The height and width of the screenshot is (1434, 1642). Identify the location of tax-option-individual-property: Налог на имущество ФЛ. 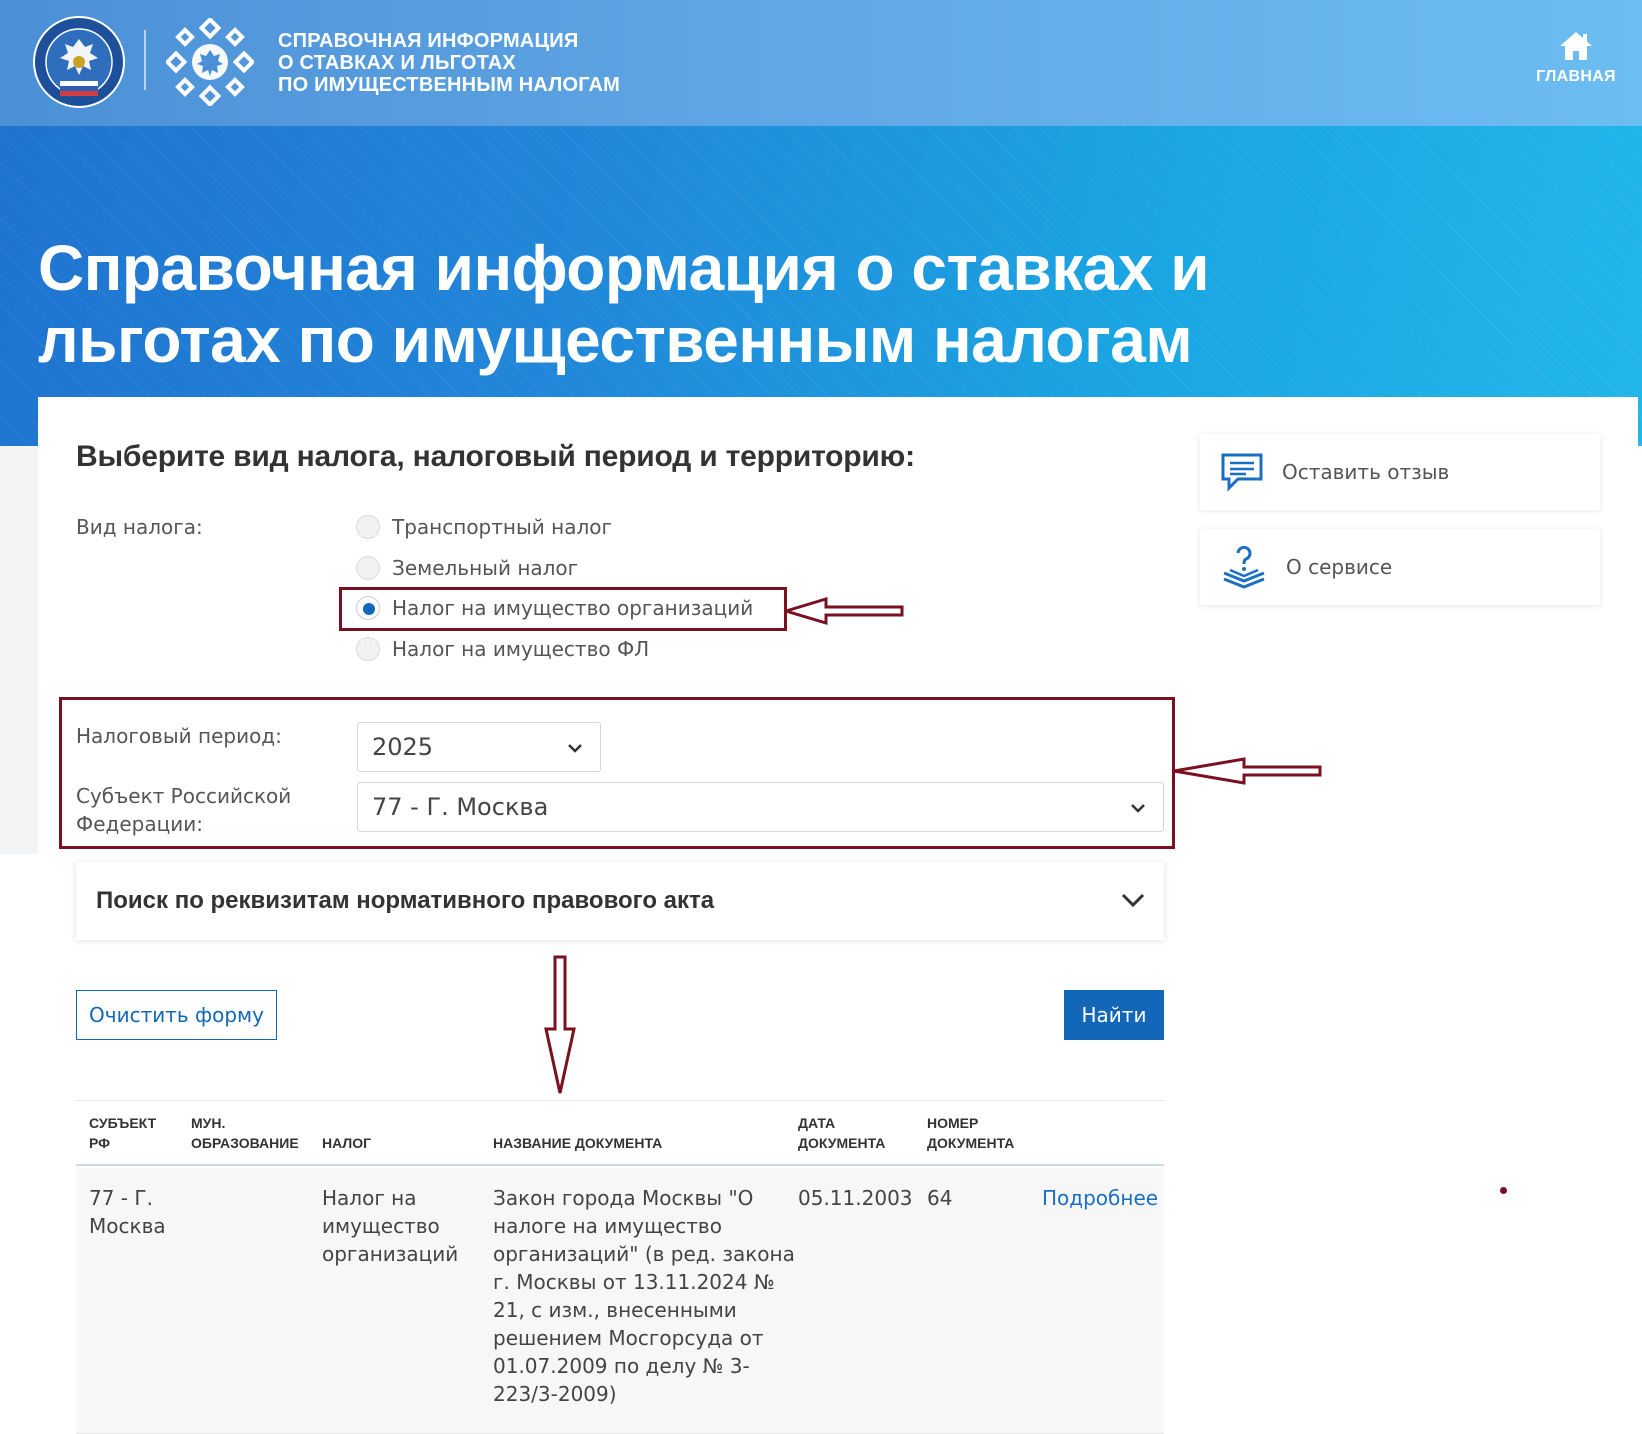
(502, 649).